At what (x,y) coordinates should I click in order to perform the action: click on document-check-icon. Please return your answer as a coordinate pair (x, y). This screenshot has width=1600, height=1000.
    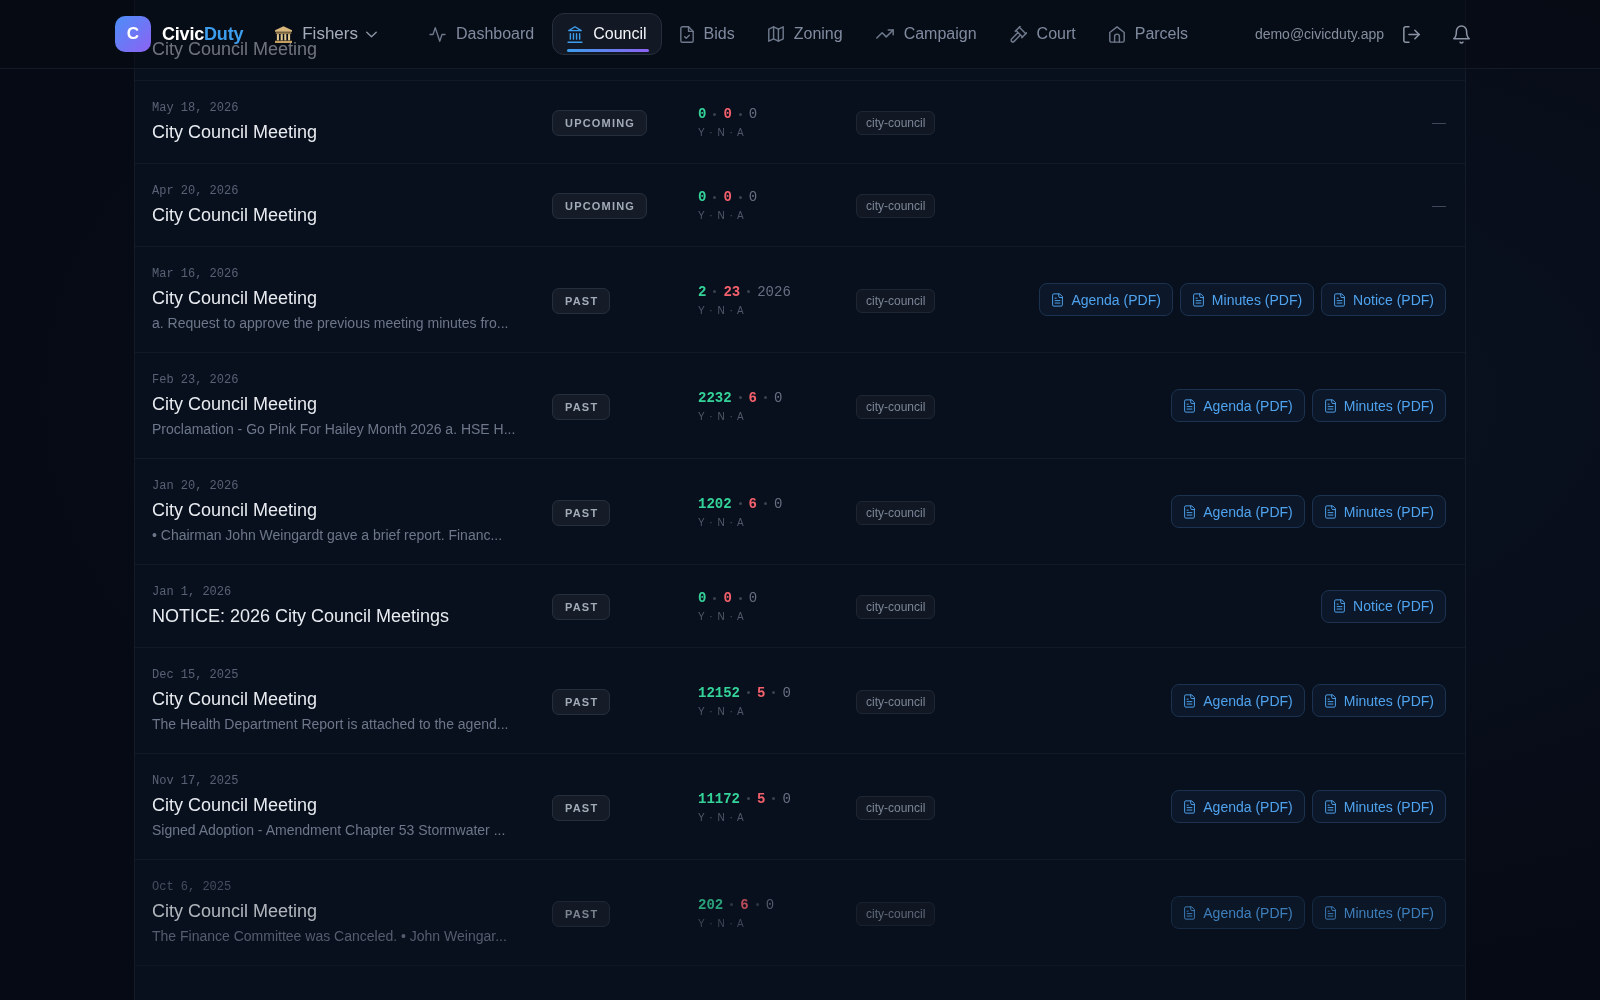
    Looking at the image, I should click on (686, 34).